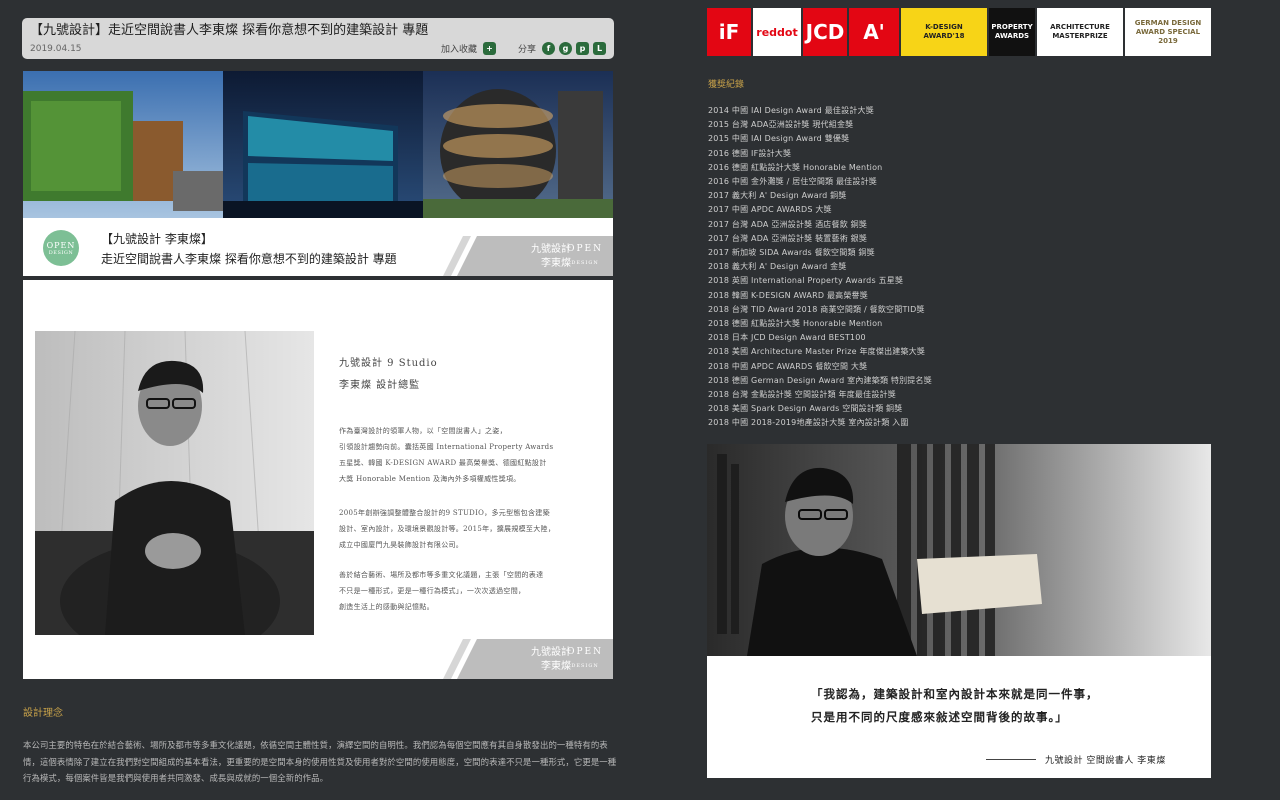 The height and width of the screenshot is (800, 1280). Describe the element at coordinates (1168, 32) in the screenshot. I see `award-logo: GERMAN DESIGN AWARD SPECIAL 2019` at that location.